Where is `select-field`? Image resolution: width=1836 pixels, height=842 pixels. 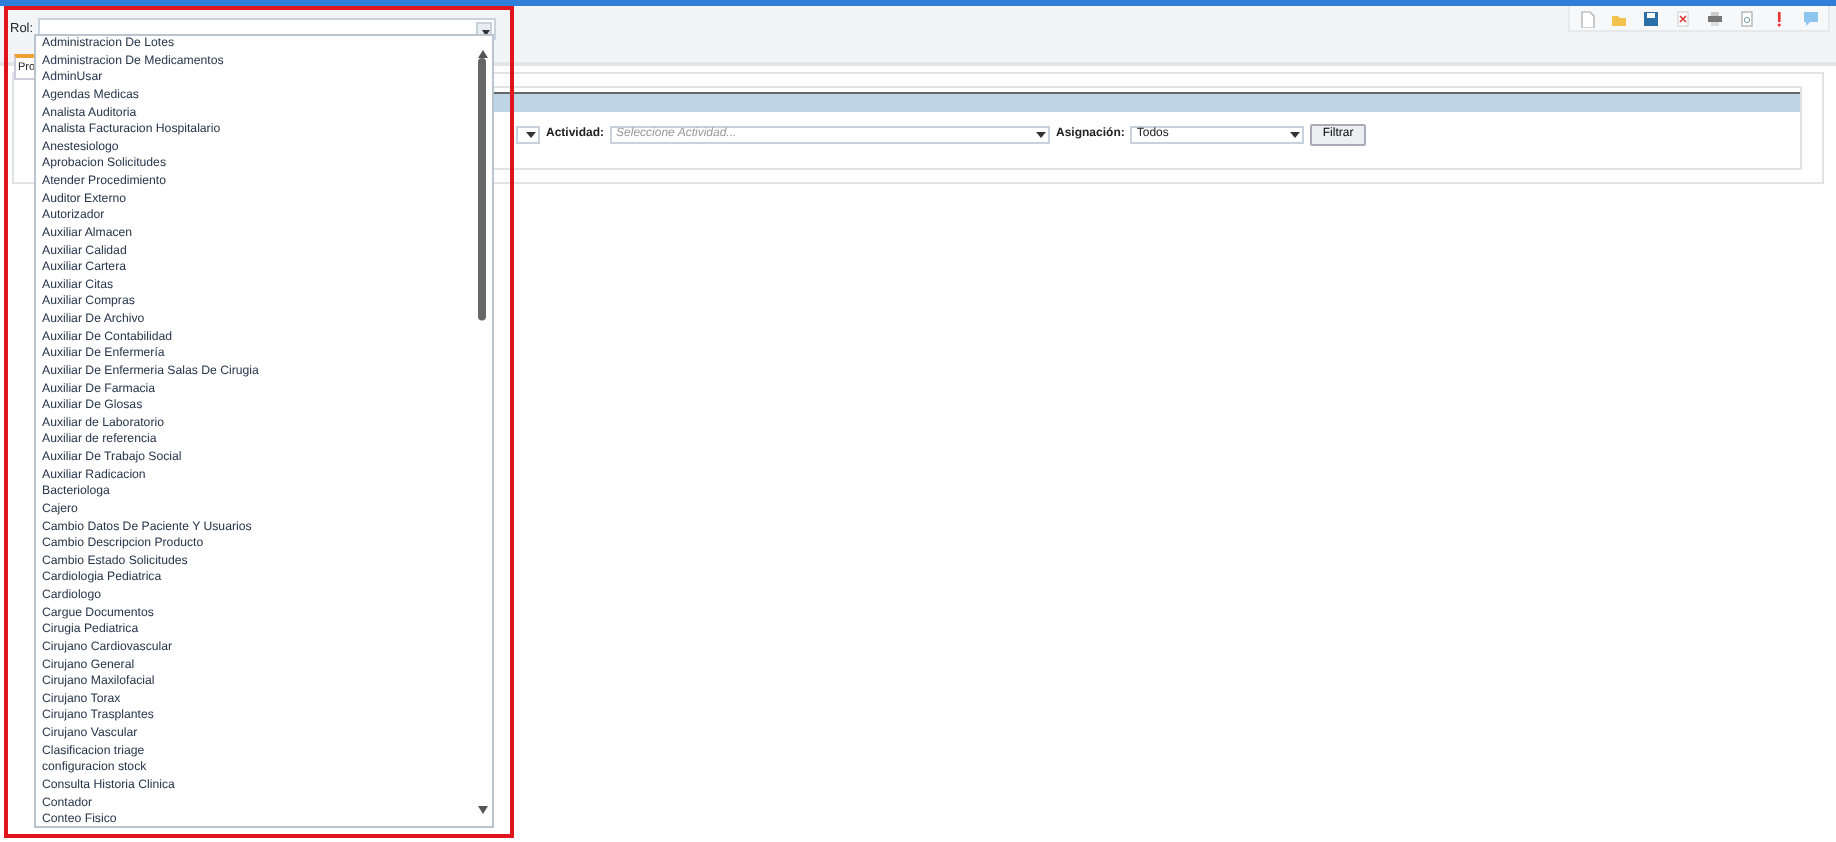 select-field is located at coordinates (528, 135).